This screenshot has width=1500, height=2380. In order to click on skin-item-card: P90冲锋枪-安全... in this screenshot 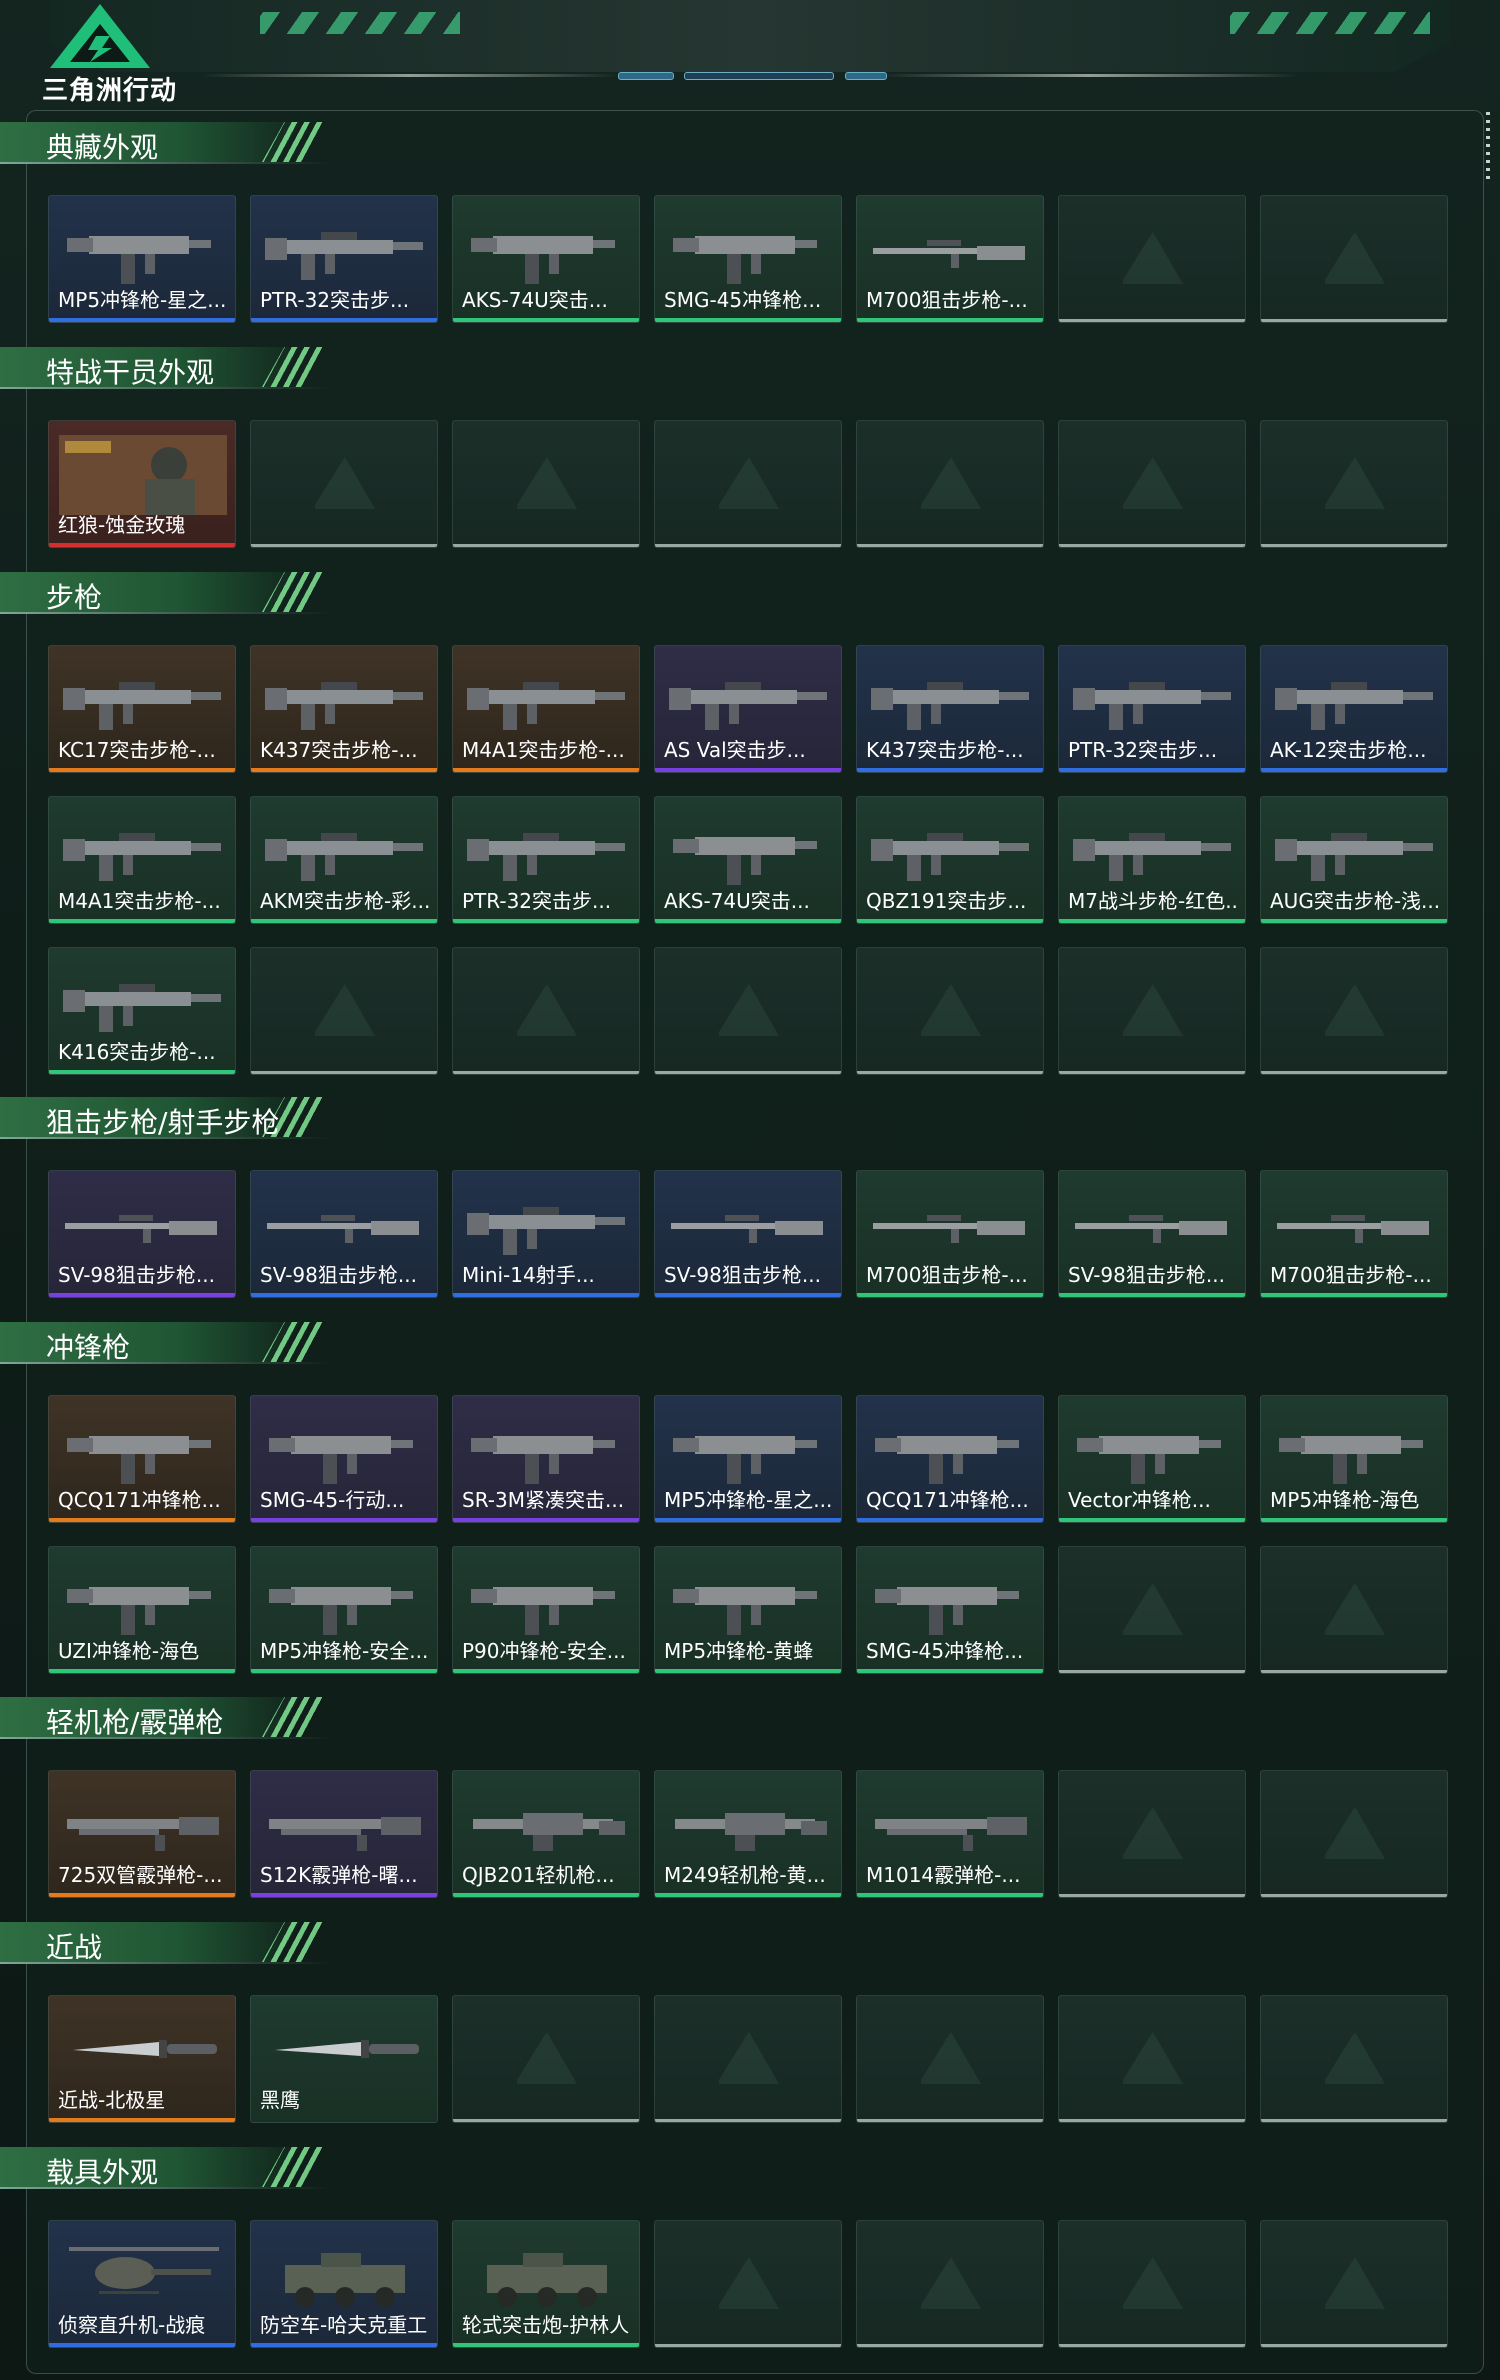, I will do `click(546, 1610)`.